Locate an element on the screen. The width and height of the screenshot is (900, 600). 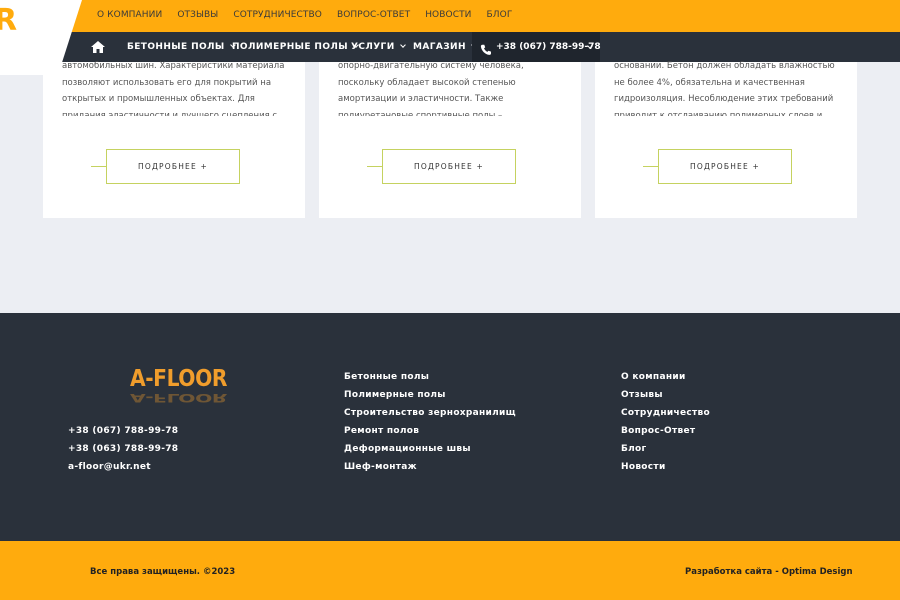
nav-item-services: УСЛУГИ is located at coordinates (378, 47).